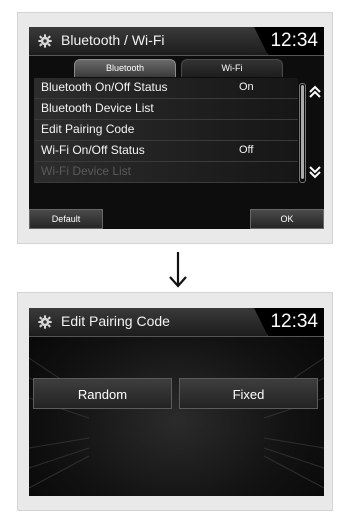 The height and width of the screenshot is (519, 353). Describe the element at coordinates (315, 92) in the screenshot. I see `double-chevron-up-icon` at that location.